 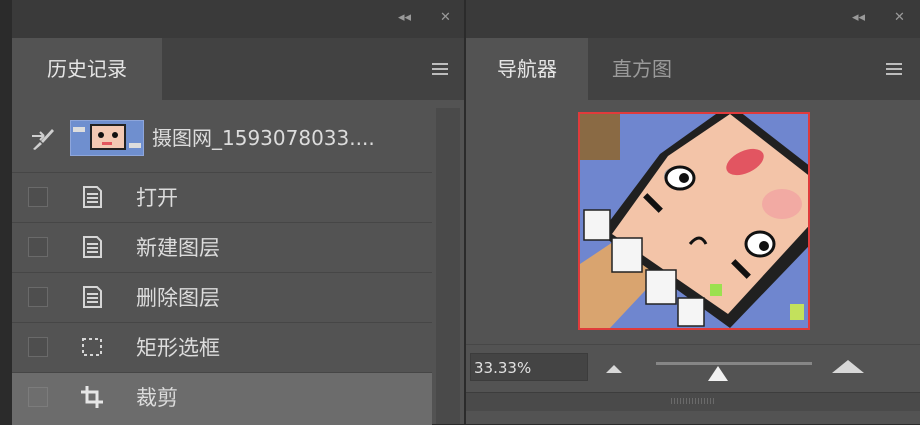 I want to click on navigator-image, so click(x=694, y=221).